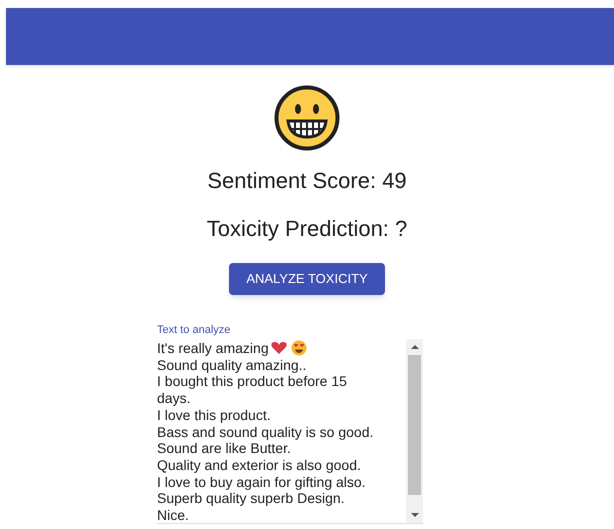 This screenshot has width=614, height=529. What do you see at coordinates (279, 348) in the screenshot?
I see `heart-icon` at bounding box center [279, 348].